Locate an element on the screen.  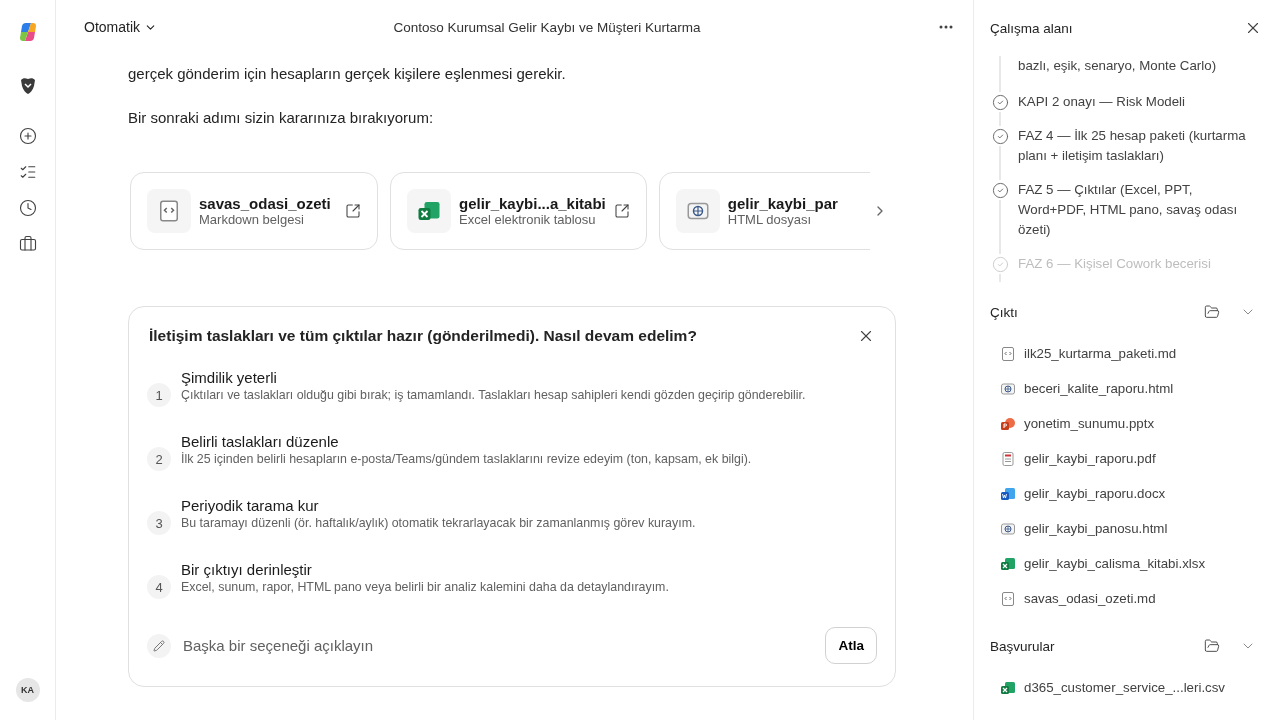
file-type: Excel elektronik tablosu is located at coordinates (528, 219).